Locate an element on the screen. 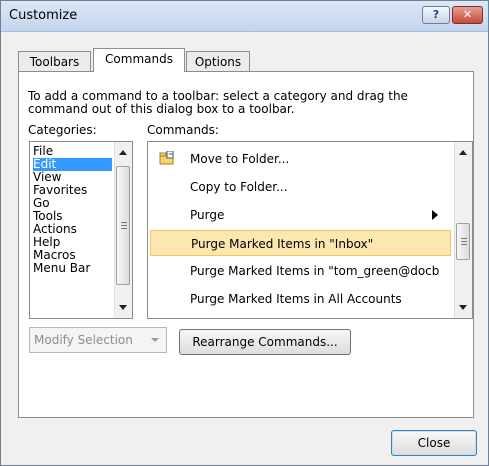 This screenshot has width=489, height=466. tab-options: Options is located at coordinates (218, 61).